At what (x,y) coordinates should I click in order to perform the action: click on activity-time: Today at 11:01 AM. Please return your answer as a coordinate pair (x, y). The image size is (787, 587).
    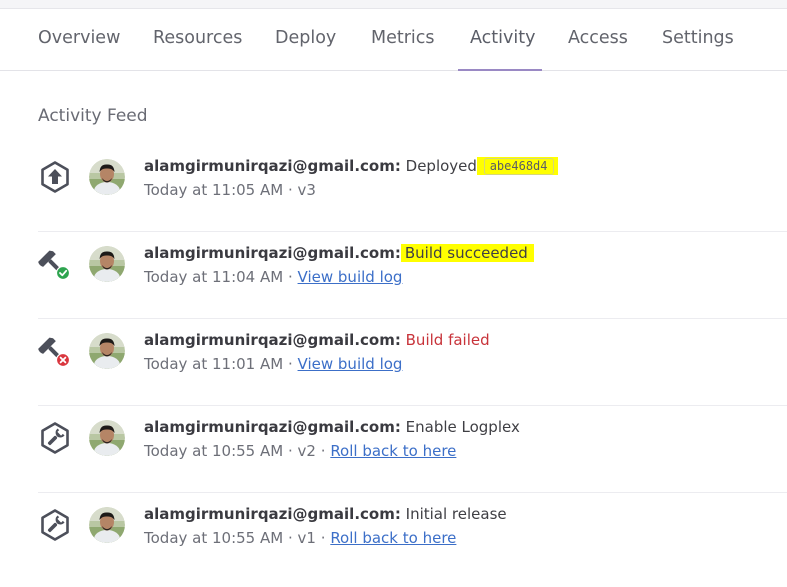
    Looking at the image, I should click on (214, 364).